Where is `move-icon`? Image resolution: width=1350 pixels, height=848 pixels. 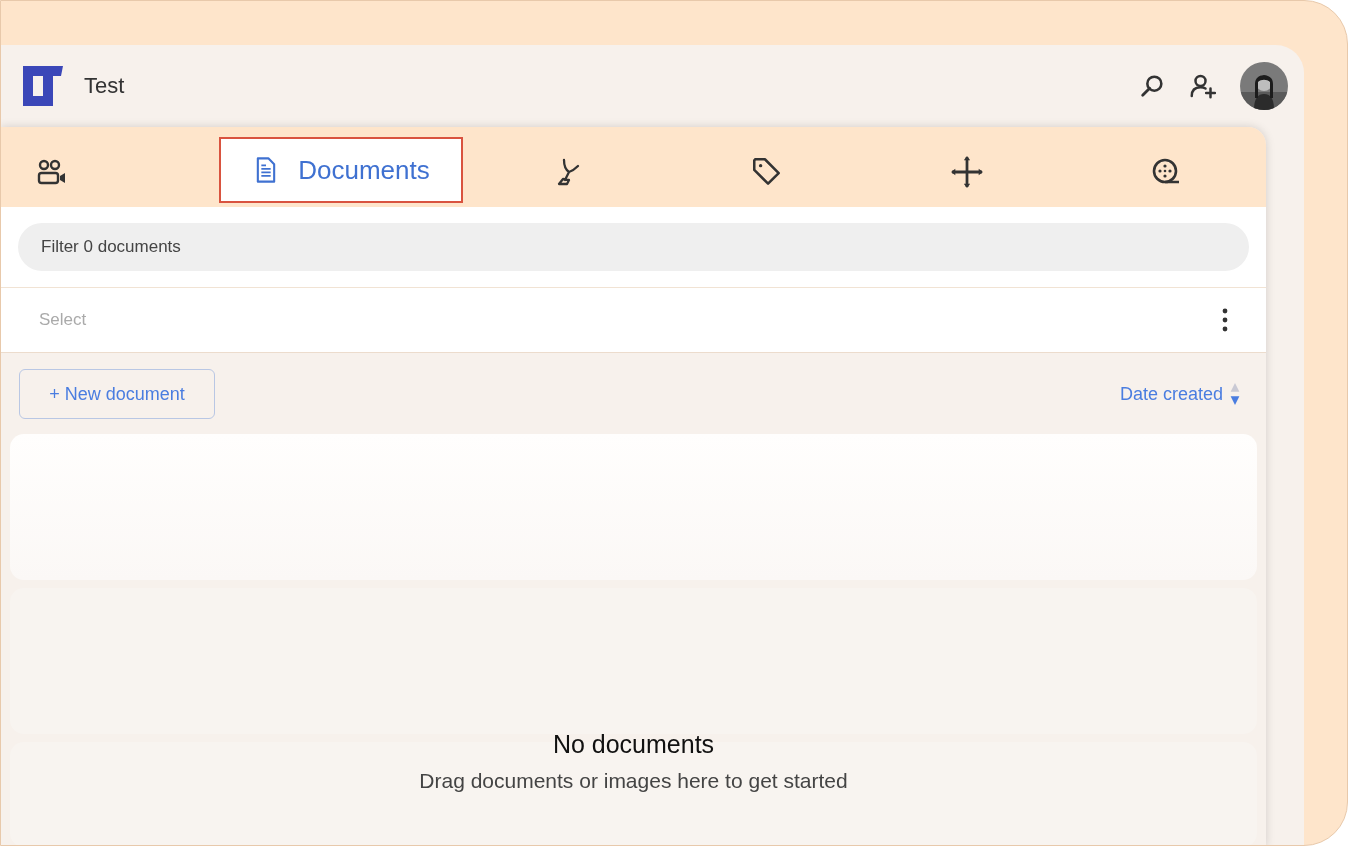
move-icon is located at coordinates (966, 172).